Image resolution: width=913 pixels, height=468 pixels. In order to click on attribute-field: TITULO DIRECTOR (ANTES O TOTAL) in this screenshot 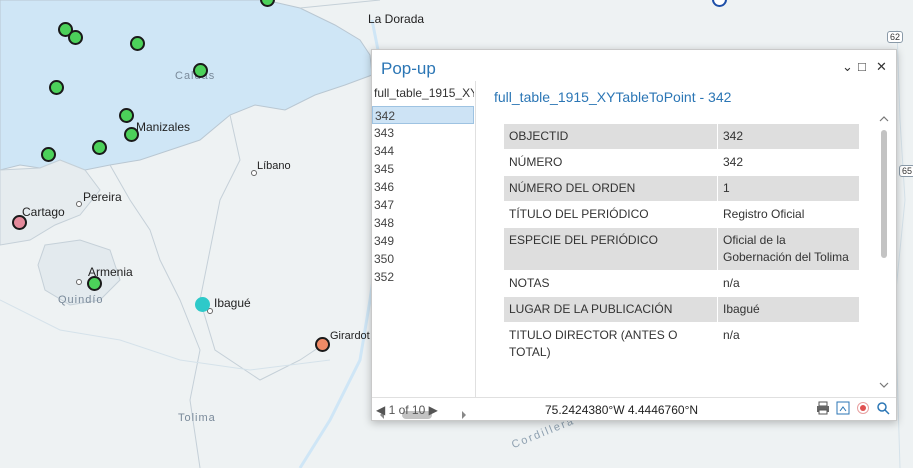, I will do `click(610, 344)`.